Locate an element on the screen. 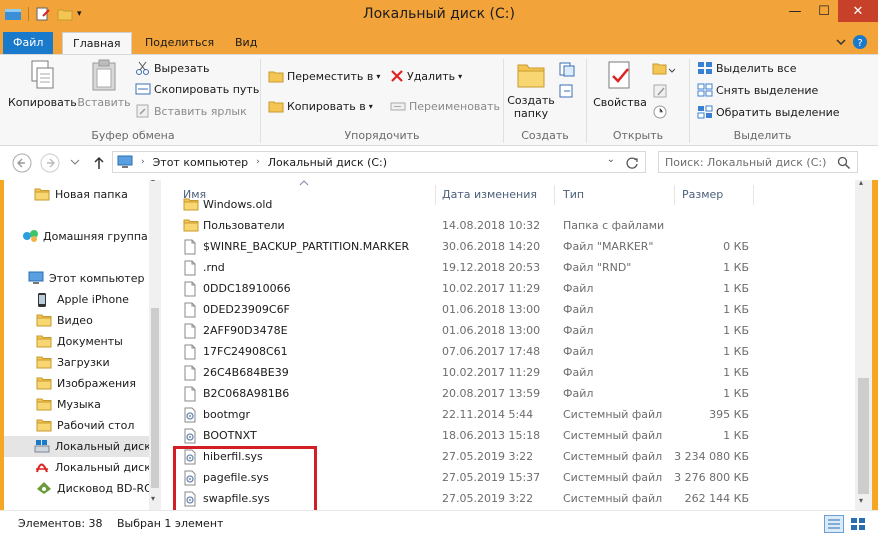 This screenshot has width=878, height=539. cut-label: Вырезать is located at coordinates (182, 68).